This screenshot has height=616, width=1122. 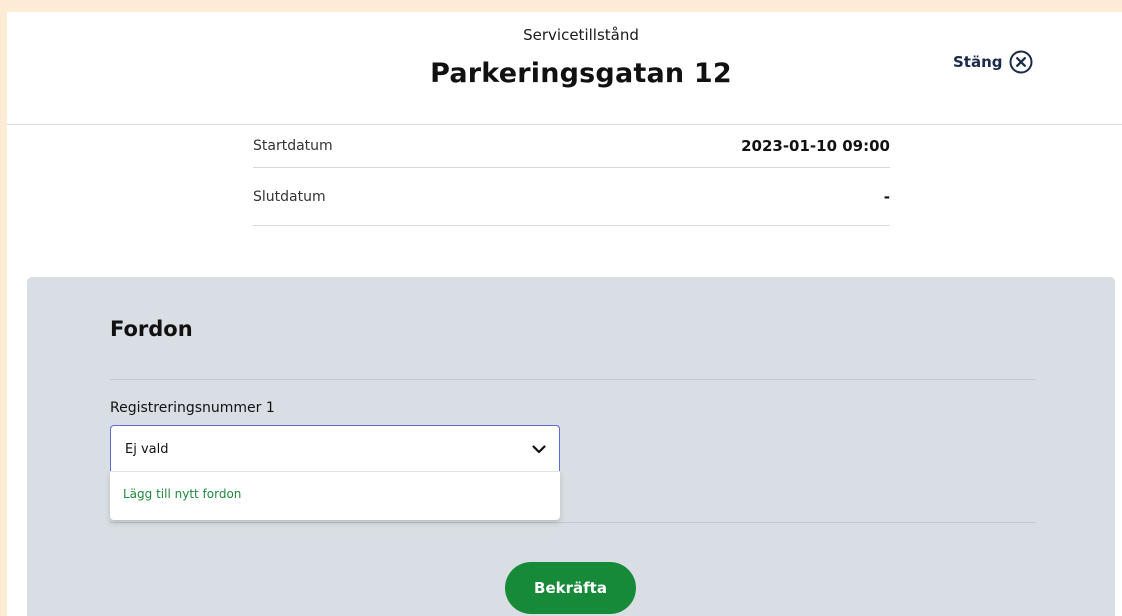 I want to click on registration-number-label: Registreringsnummer 1, so click(x=192, y=408).